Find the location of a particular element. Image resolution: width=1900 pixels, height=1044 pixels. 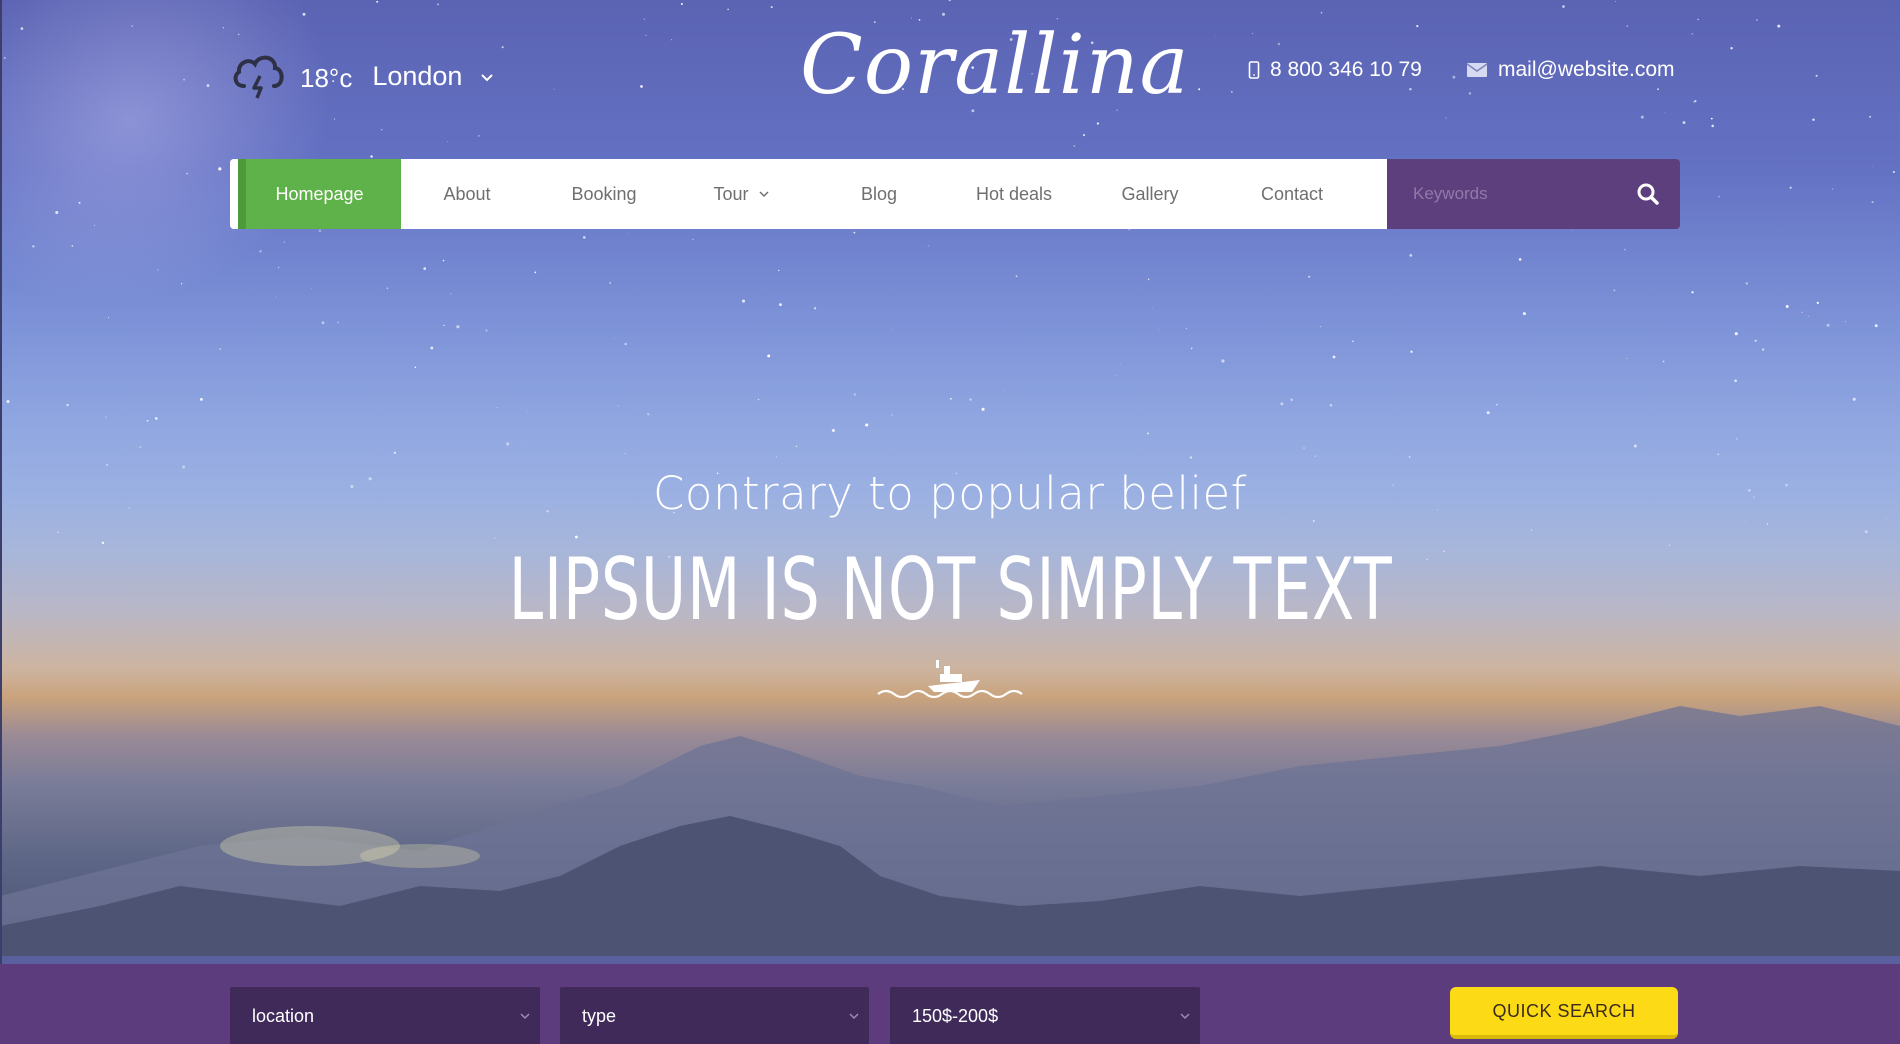

nav-item-tour: Tour is located at coordinates (741, 194).